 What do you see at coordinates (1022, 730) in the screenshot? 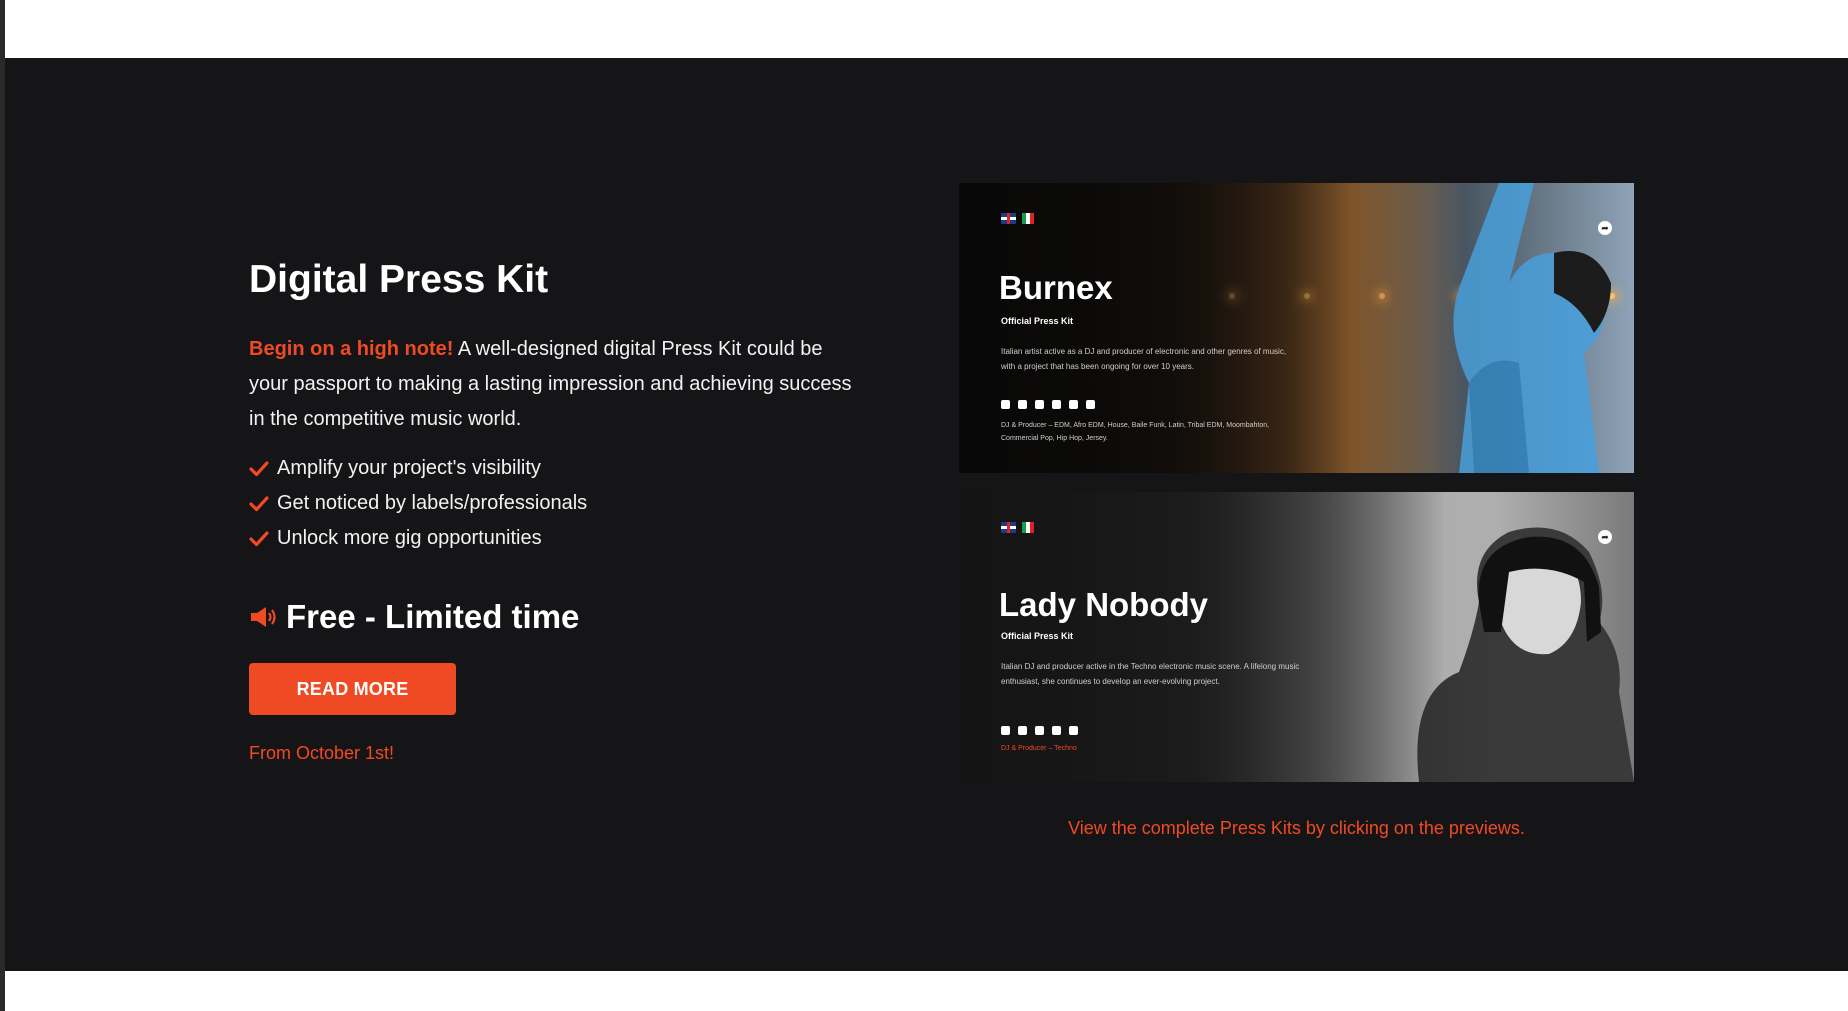
I see `headphones-icon` at bounding box center [1022, 730].